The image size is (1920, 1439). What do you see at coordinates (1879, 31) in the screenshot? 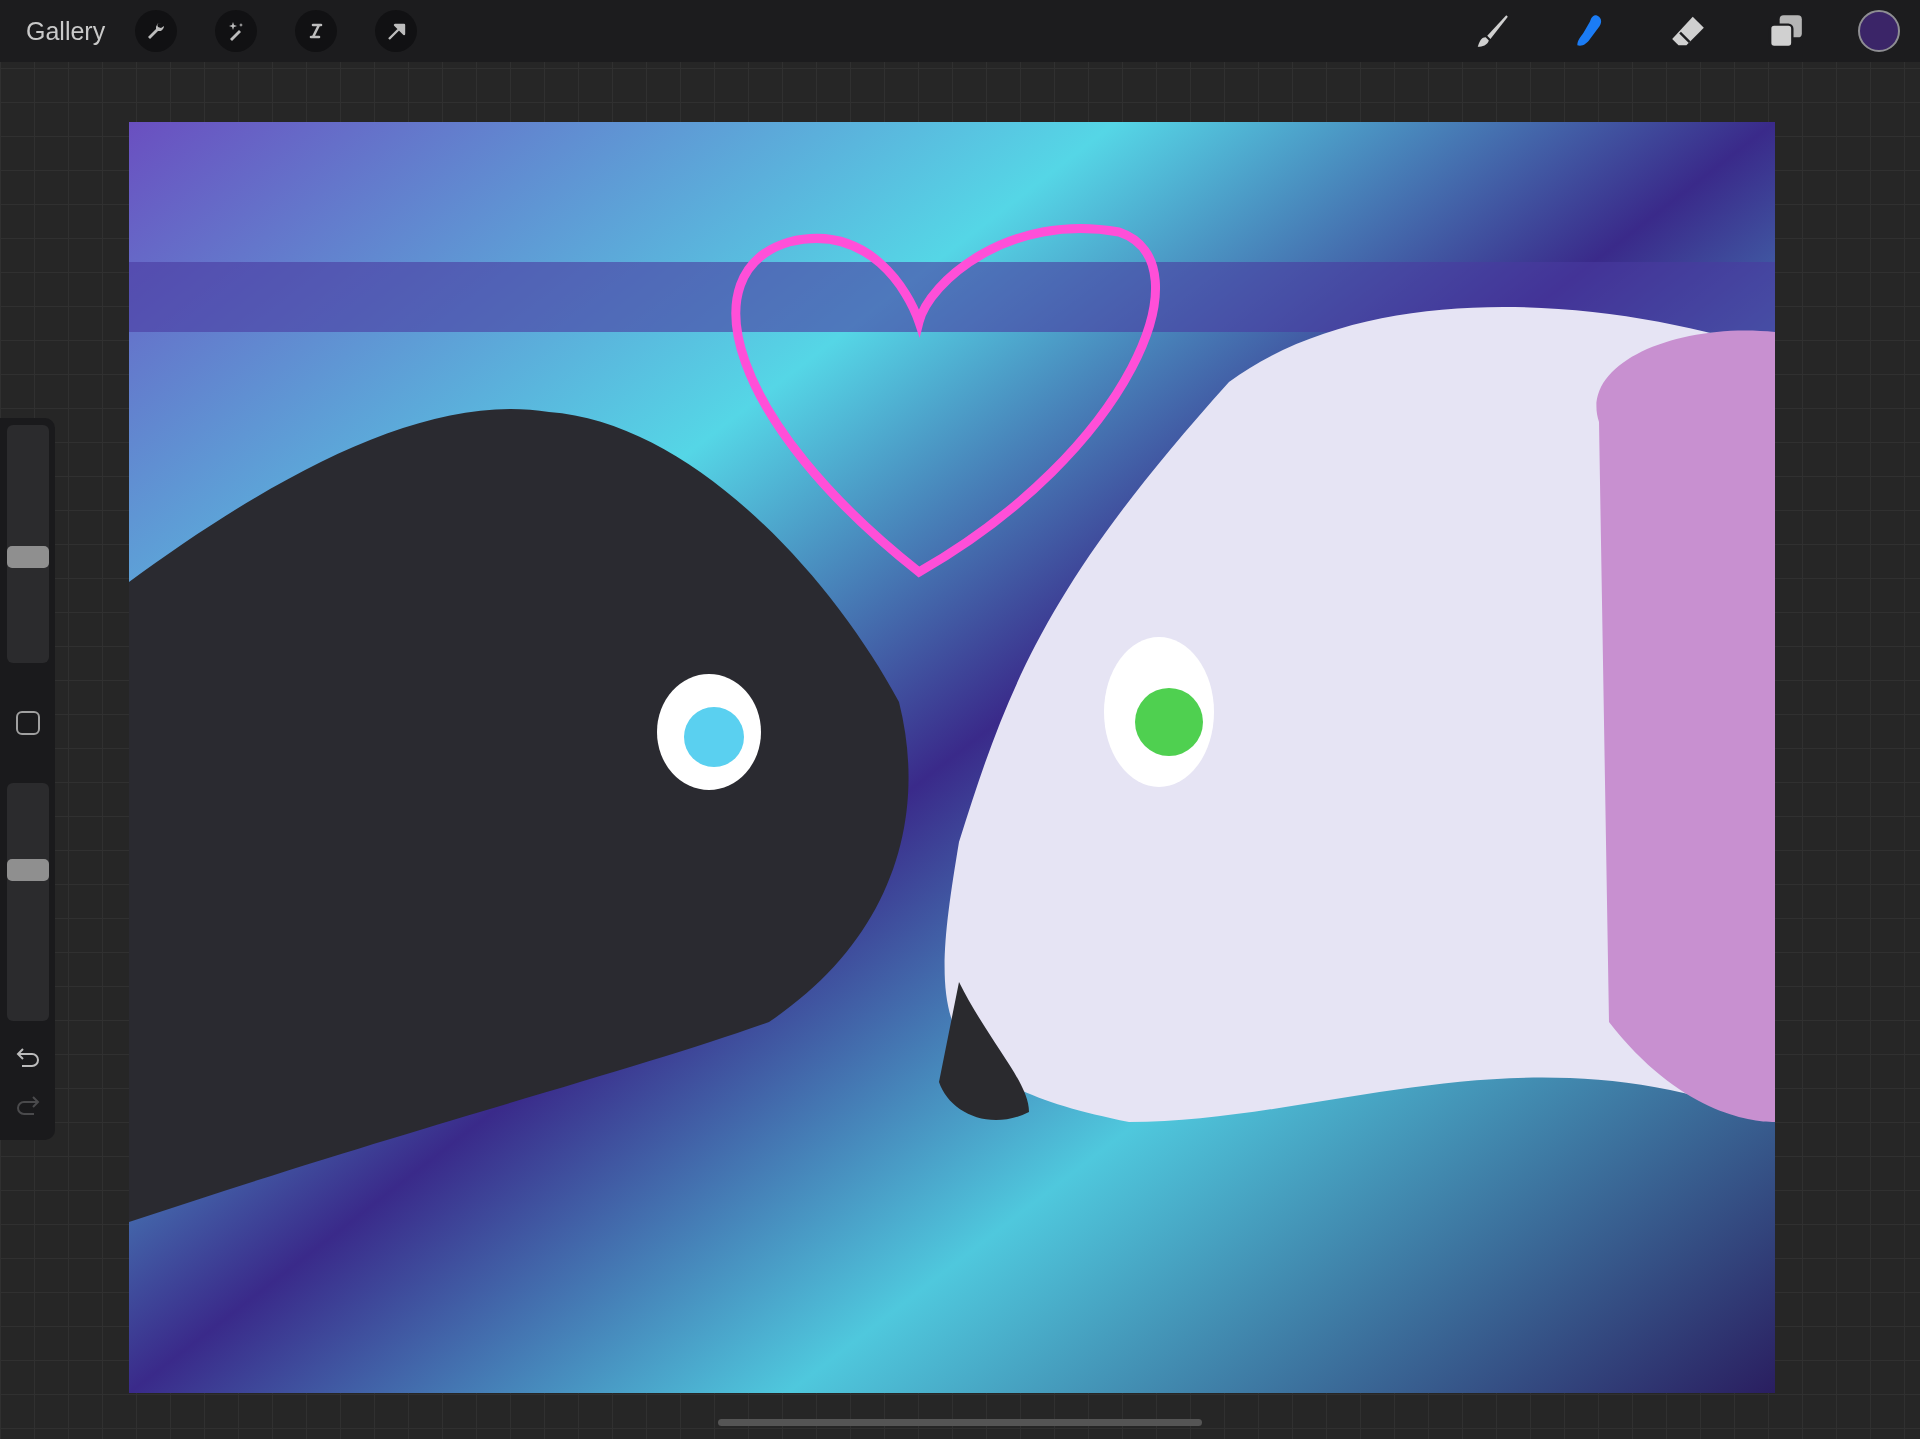
I see `color-swatch` at bounding box center [1879, 31].